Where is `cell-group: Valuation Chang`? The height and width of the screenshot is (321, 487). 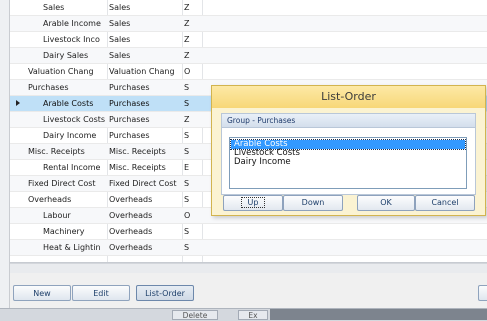 cell-group: Valuation Chang is located at coordinates (145, 71).